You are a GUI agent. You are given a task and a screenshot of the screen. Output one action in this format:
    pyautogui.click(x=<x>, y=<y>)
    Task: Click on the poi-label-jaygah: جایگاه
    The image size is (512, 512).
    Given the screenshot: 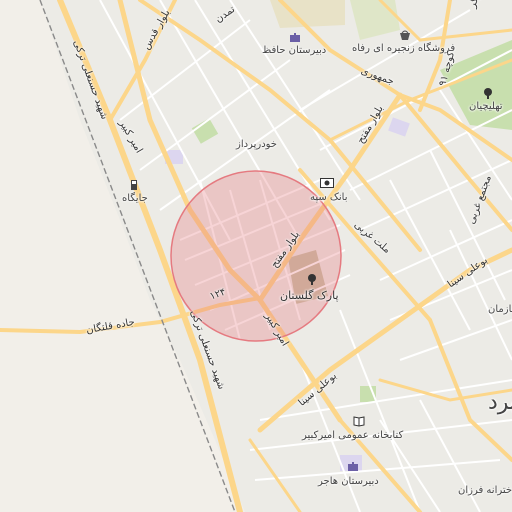 What is the action you would take?
    pyautogui.click(x=135, y=198)
    